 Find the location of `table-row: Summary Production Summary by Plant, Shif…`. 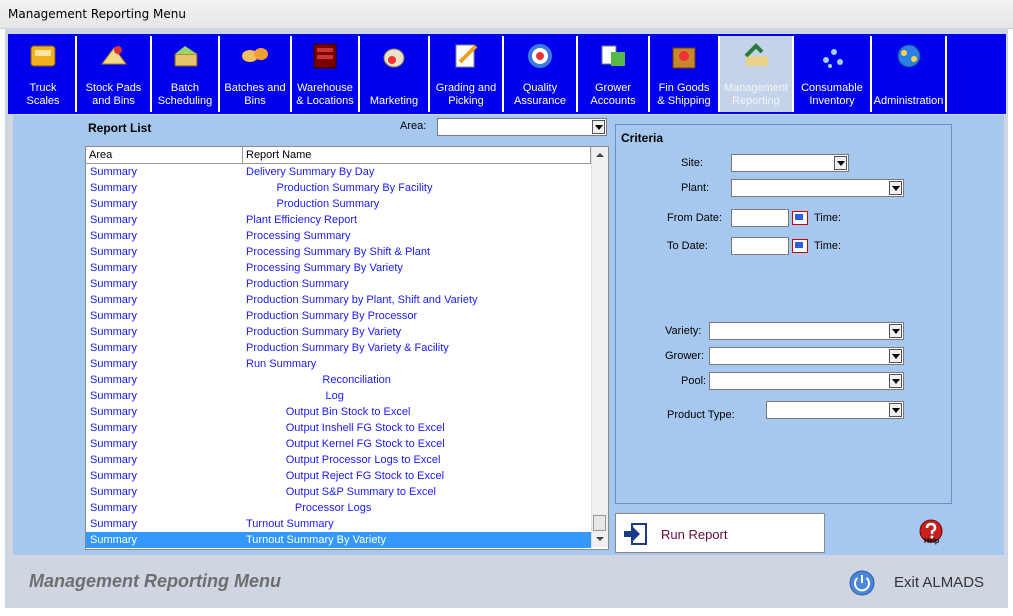

table-row: Summary Production Summary by Plant, Shif… is located at coordinates (338, 300).